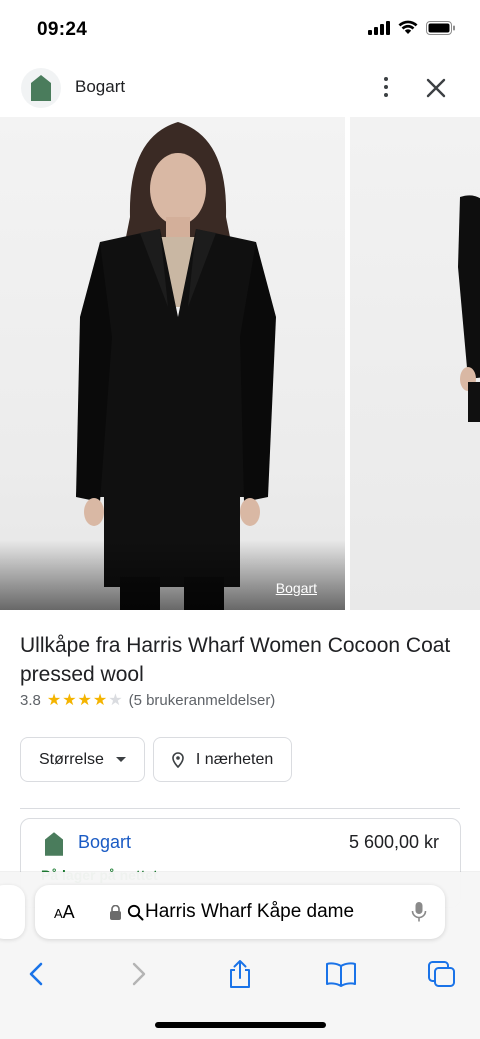  Describe the element at coordinates (135, 912) in the screenshot. I see `search-icon` at that location.